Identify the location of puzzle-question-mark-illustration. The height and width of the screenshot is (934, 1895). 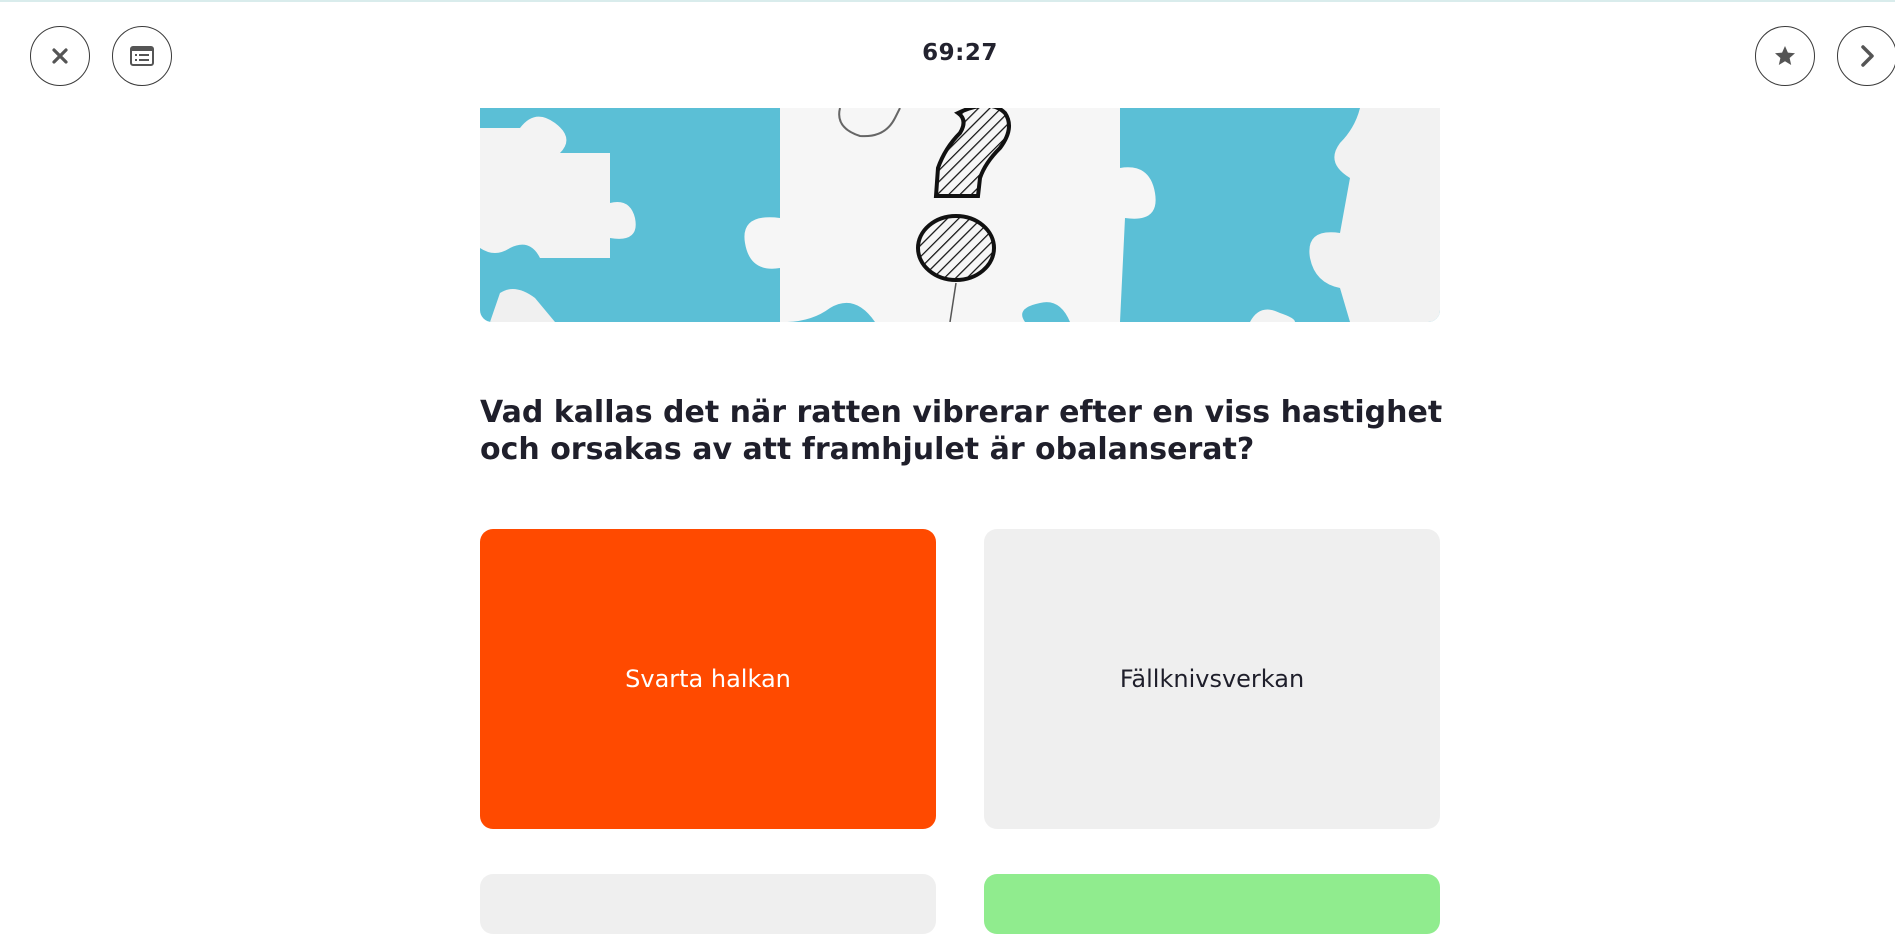
(960, 215).